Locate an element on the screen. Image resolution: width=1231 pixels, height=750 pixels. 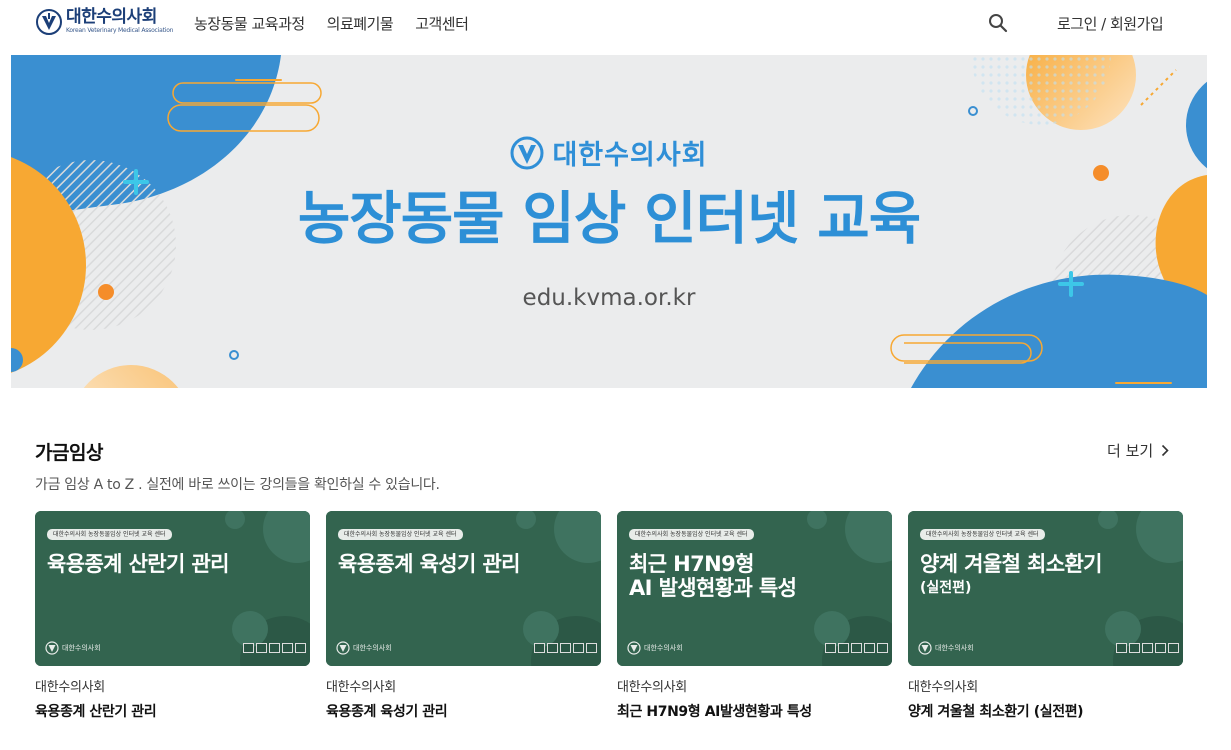
thumbnail-title-line: 육용종계 산란기 관리 is located at coordinates (138, 564).